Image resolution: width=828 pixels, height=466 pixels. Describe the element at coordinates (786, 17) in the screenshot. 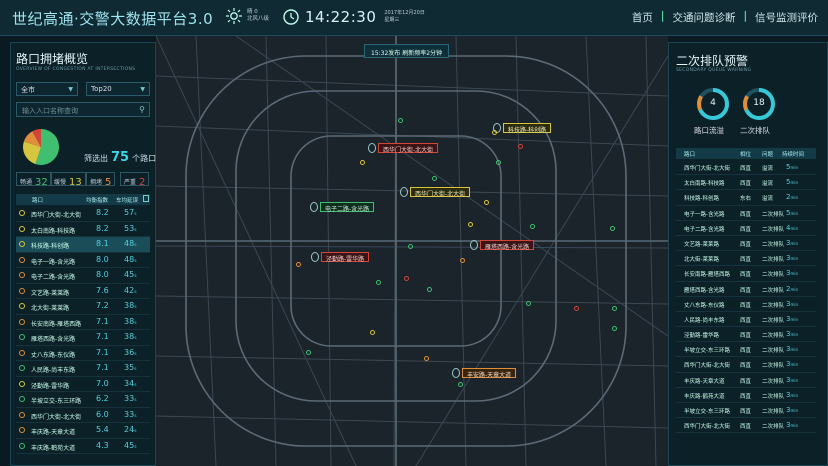

I see `nav-signal: 信号监测评价` at that location.